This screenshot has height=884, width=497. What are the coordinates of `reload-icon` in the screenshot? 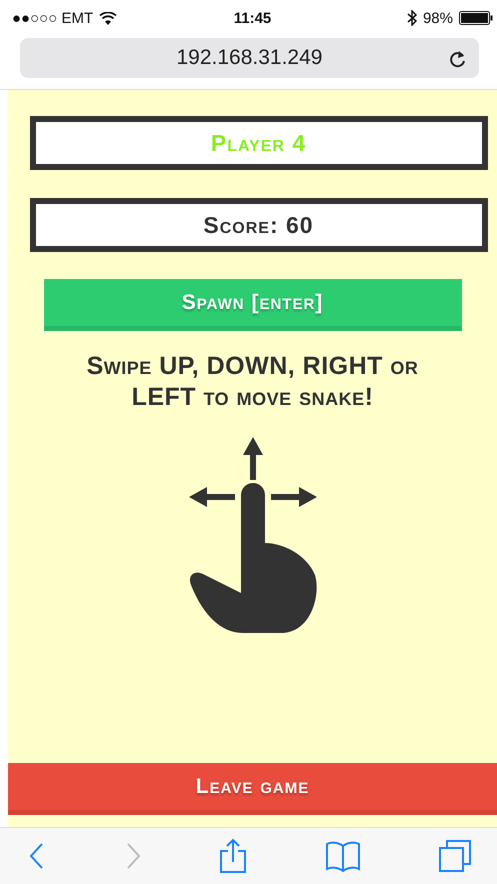 It's located at (458, 59).